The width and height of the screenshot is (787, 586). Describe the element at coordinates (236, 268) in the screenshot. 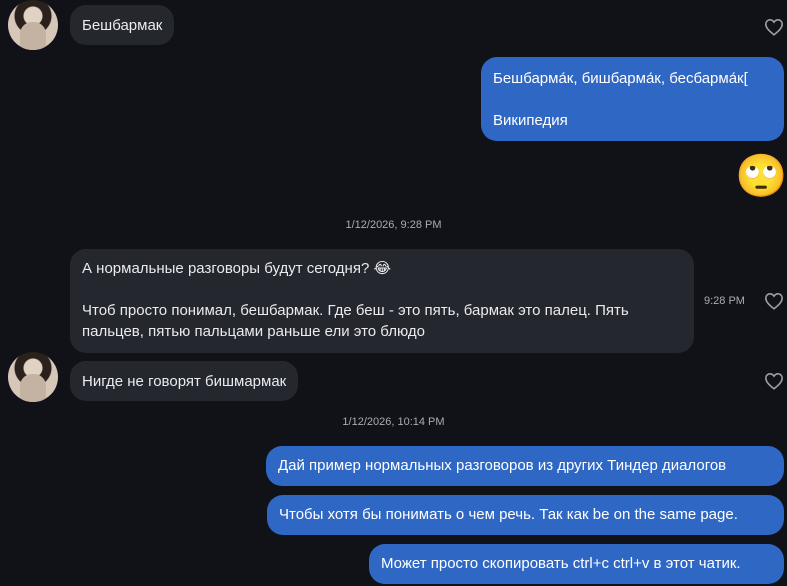

I see `message-text-line: А нормальные разговоры будут сегодня? 😂` at that location.